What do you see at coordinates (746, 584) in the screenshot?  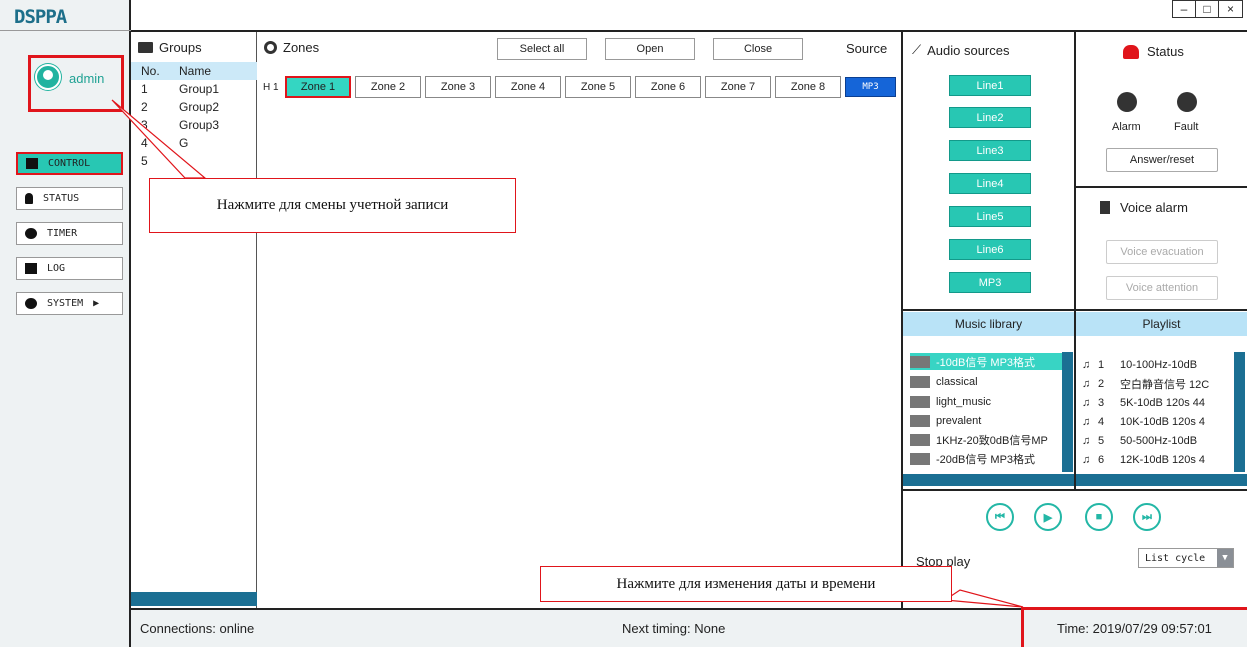 I see `datetime-callout: Нажмите для изменения даты и времени` at bounding box center [746, 584].